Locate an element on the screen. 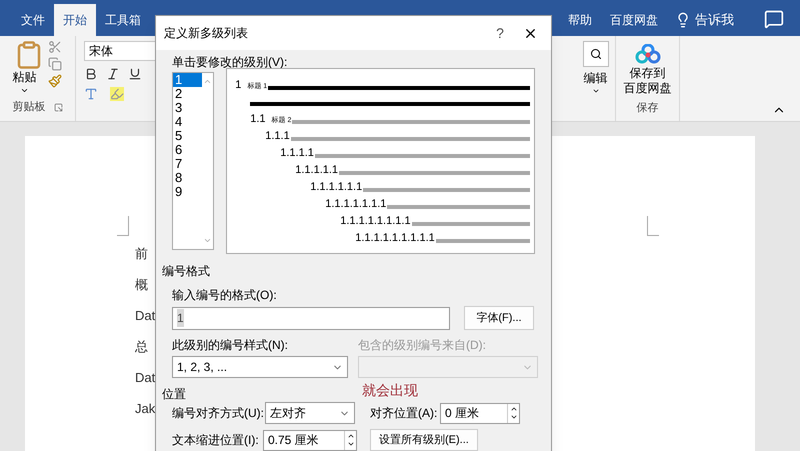  underline-icon is located at coordinates (135, 74).